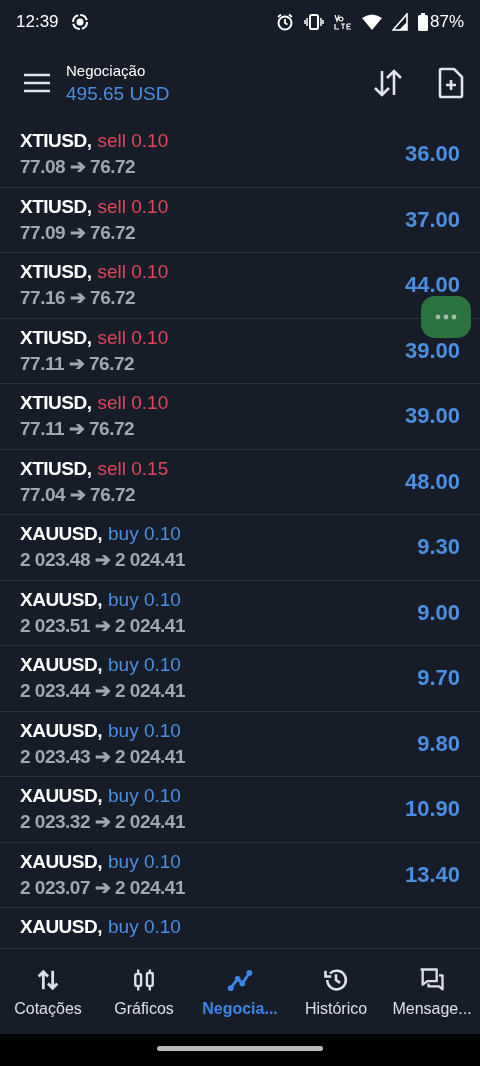 The height and width of the screenshot is (1066, 480). I want to click on position-row: XTIUSD, sell 0.10 77.09 ➔ 76.72 37.00, so click(240, 220).